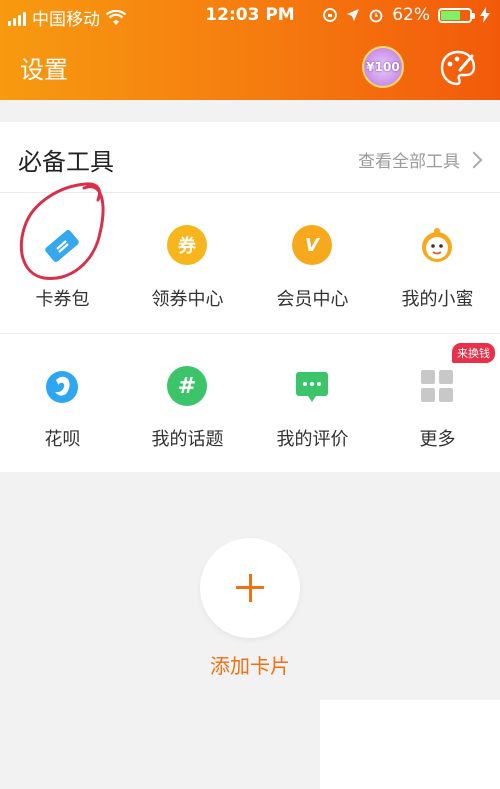 The height and width of the screenshot is (789, 500). Describe the element at coordinates (473, 353) in the screenshot. I see `promo-badge: 来换钱` at that location.